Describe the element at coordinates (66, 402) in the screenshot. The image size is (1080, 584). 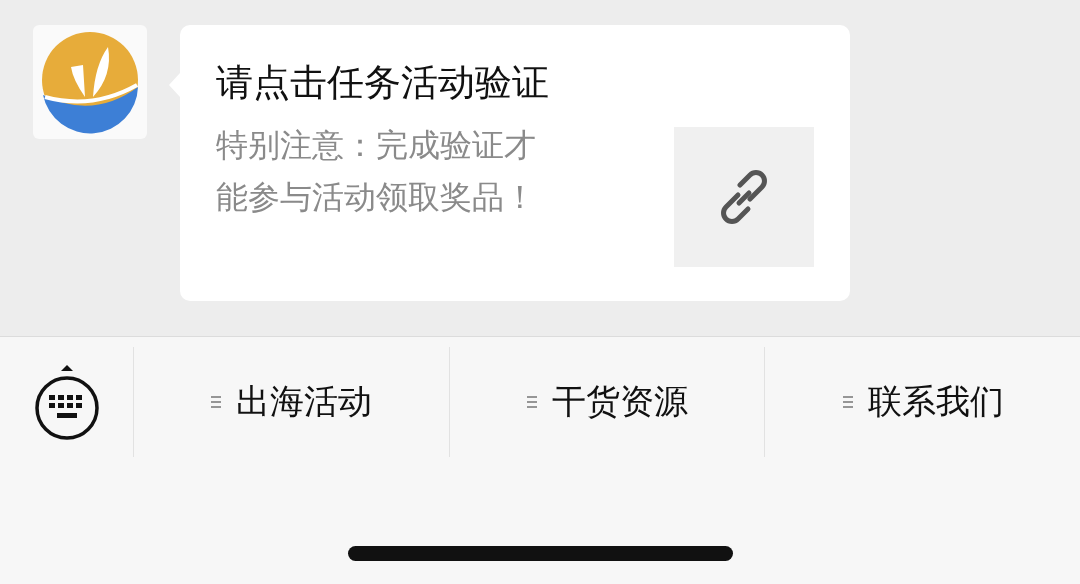
I see `keyboard-icon` at that location.